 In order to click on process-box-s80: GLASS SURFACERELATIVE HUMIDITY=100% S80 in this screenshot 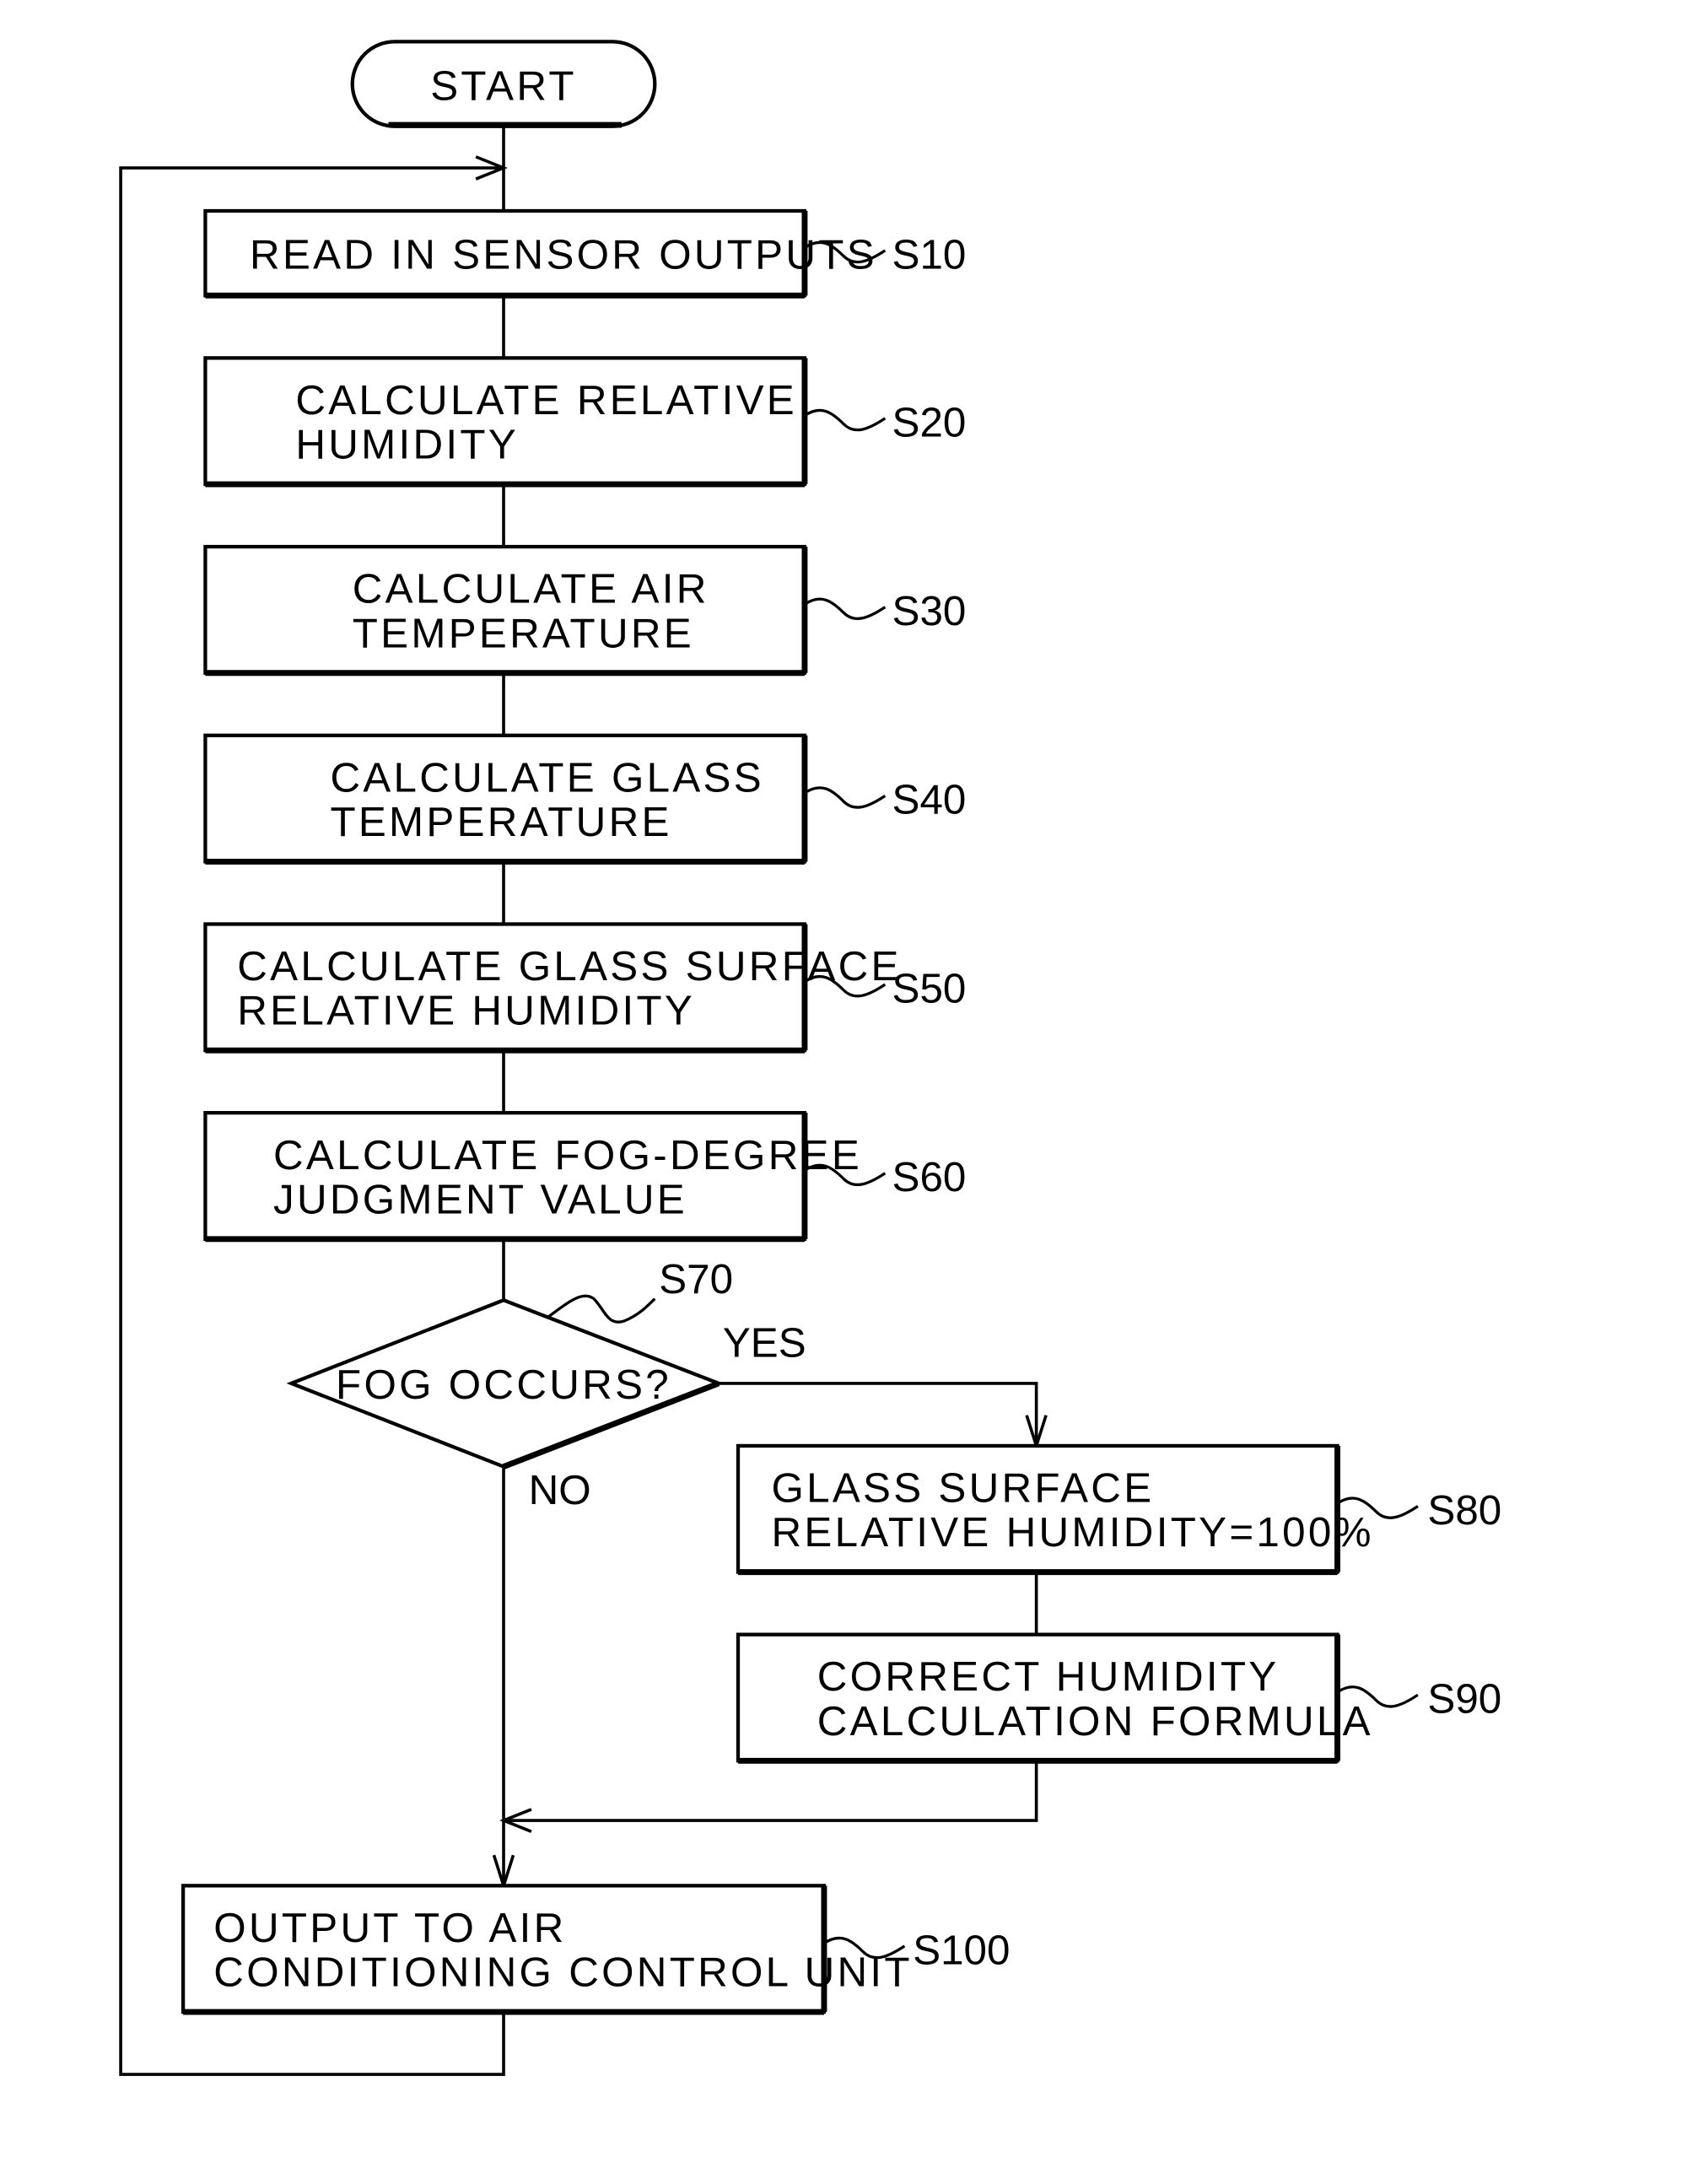, I will do `click(1118, 1509)`.